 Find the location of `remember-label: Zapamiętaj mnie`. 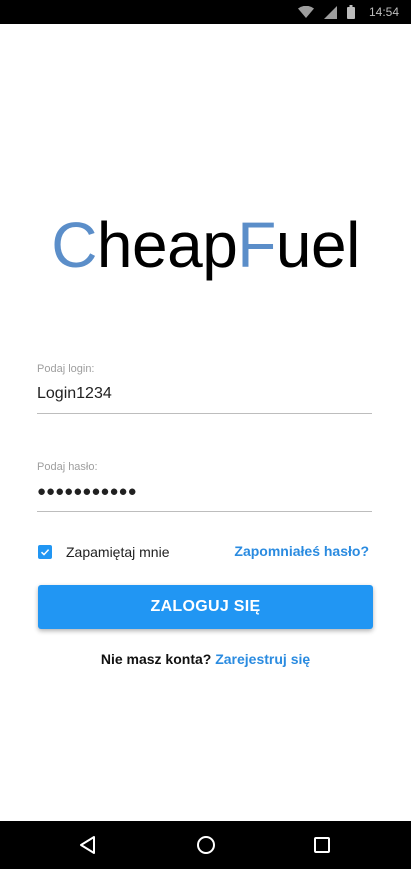

remember-label: Zapamiętaj mnie is located at coordinates (118, 552).